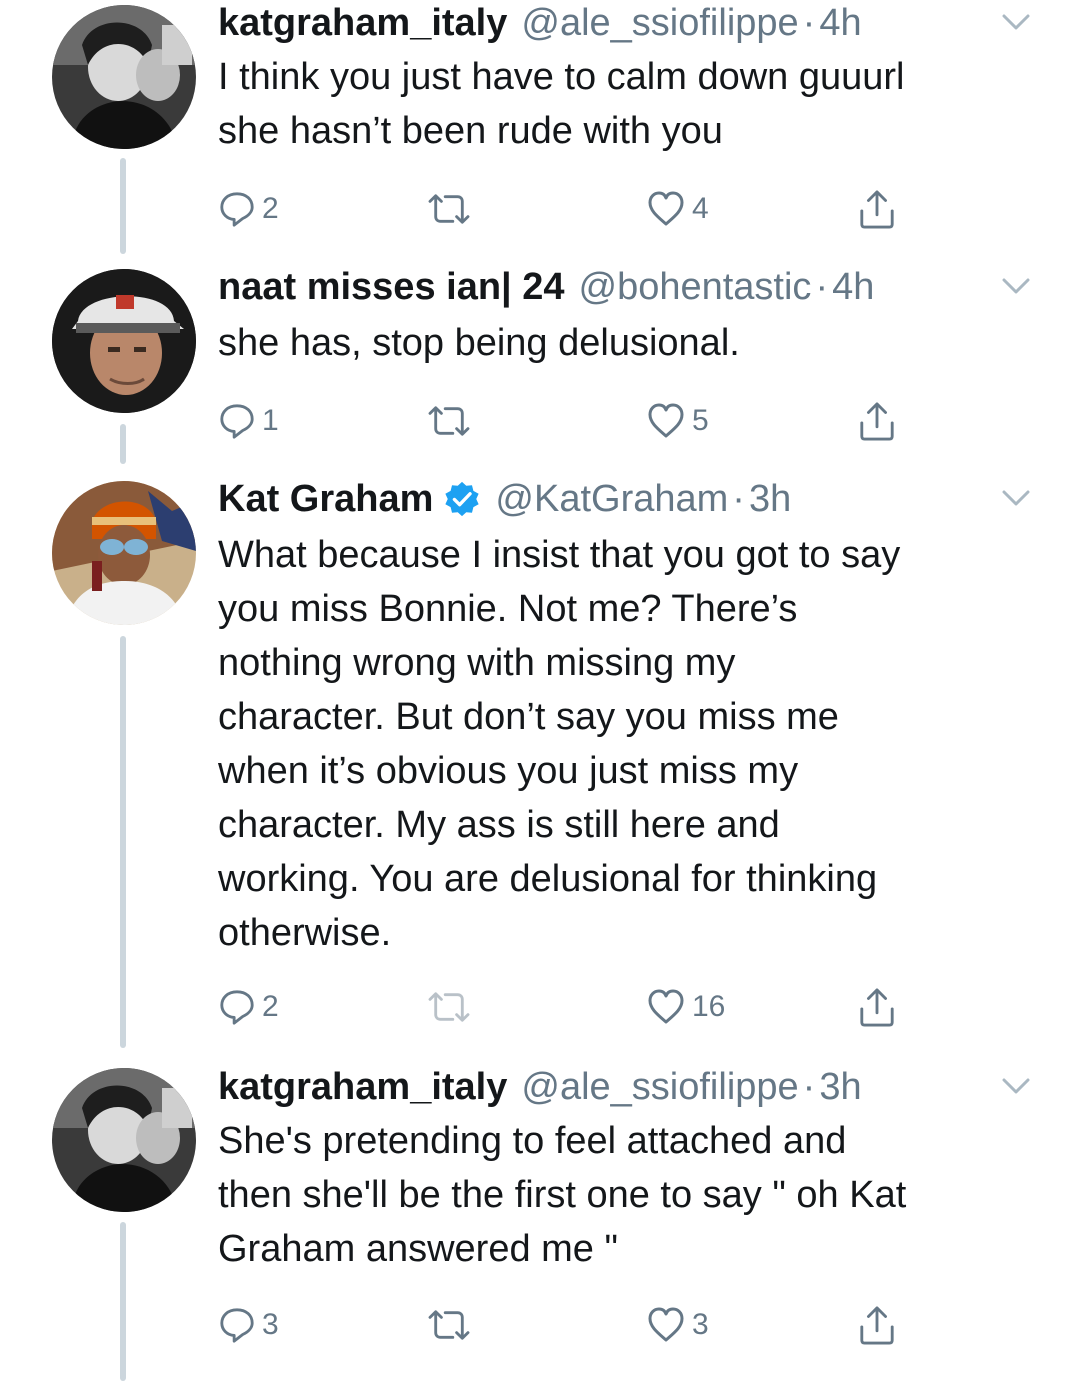 The image size is (1080, 1381). I want to click on tweet-text-line: she has, stop being delusional., so click(479, 343).